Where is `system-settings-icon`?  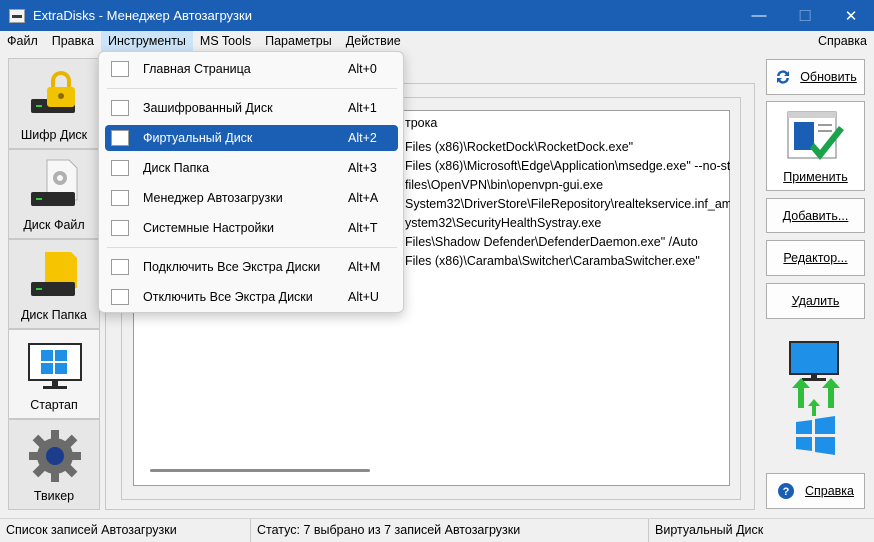 system-settings-icon is located at coordinates (120, 228).